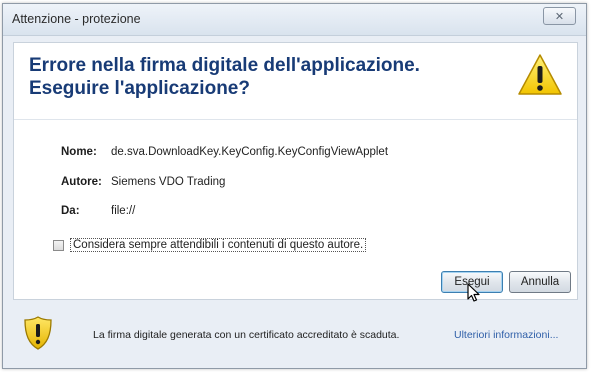  I want to click on trust-author-checkbox, so click(58, 245).